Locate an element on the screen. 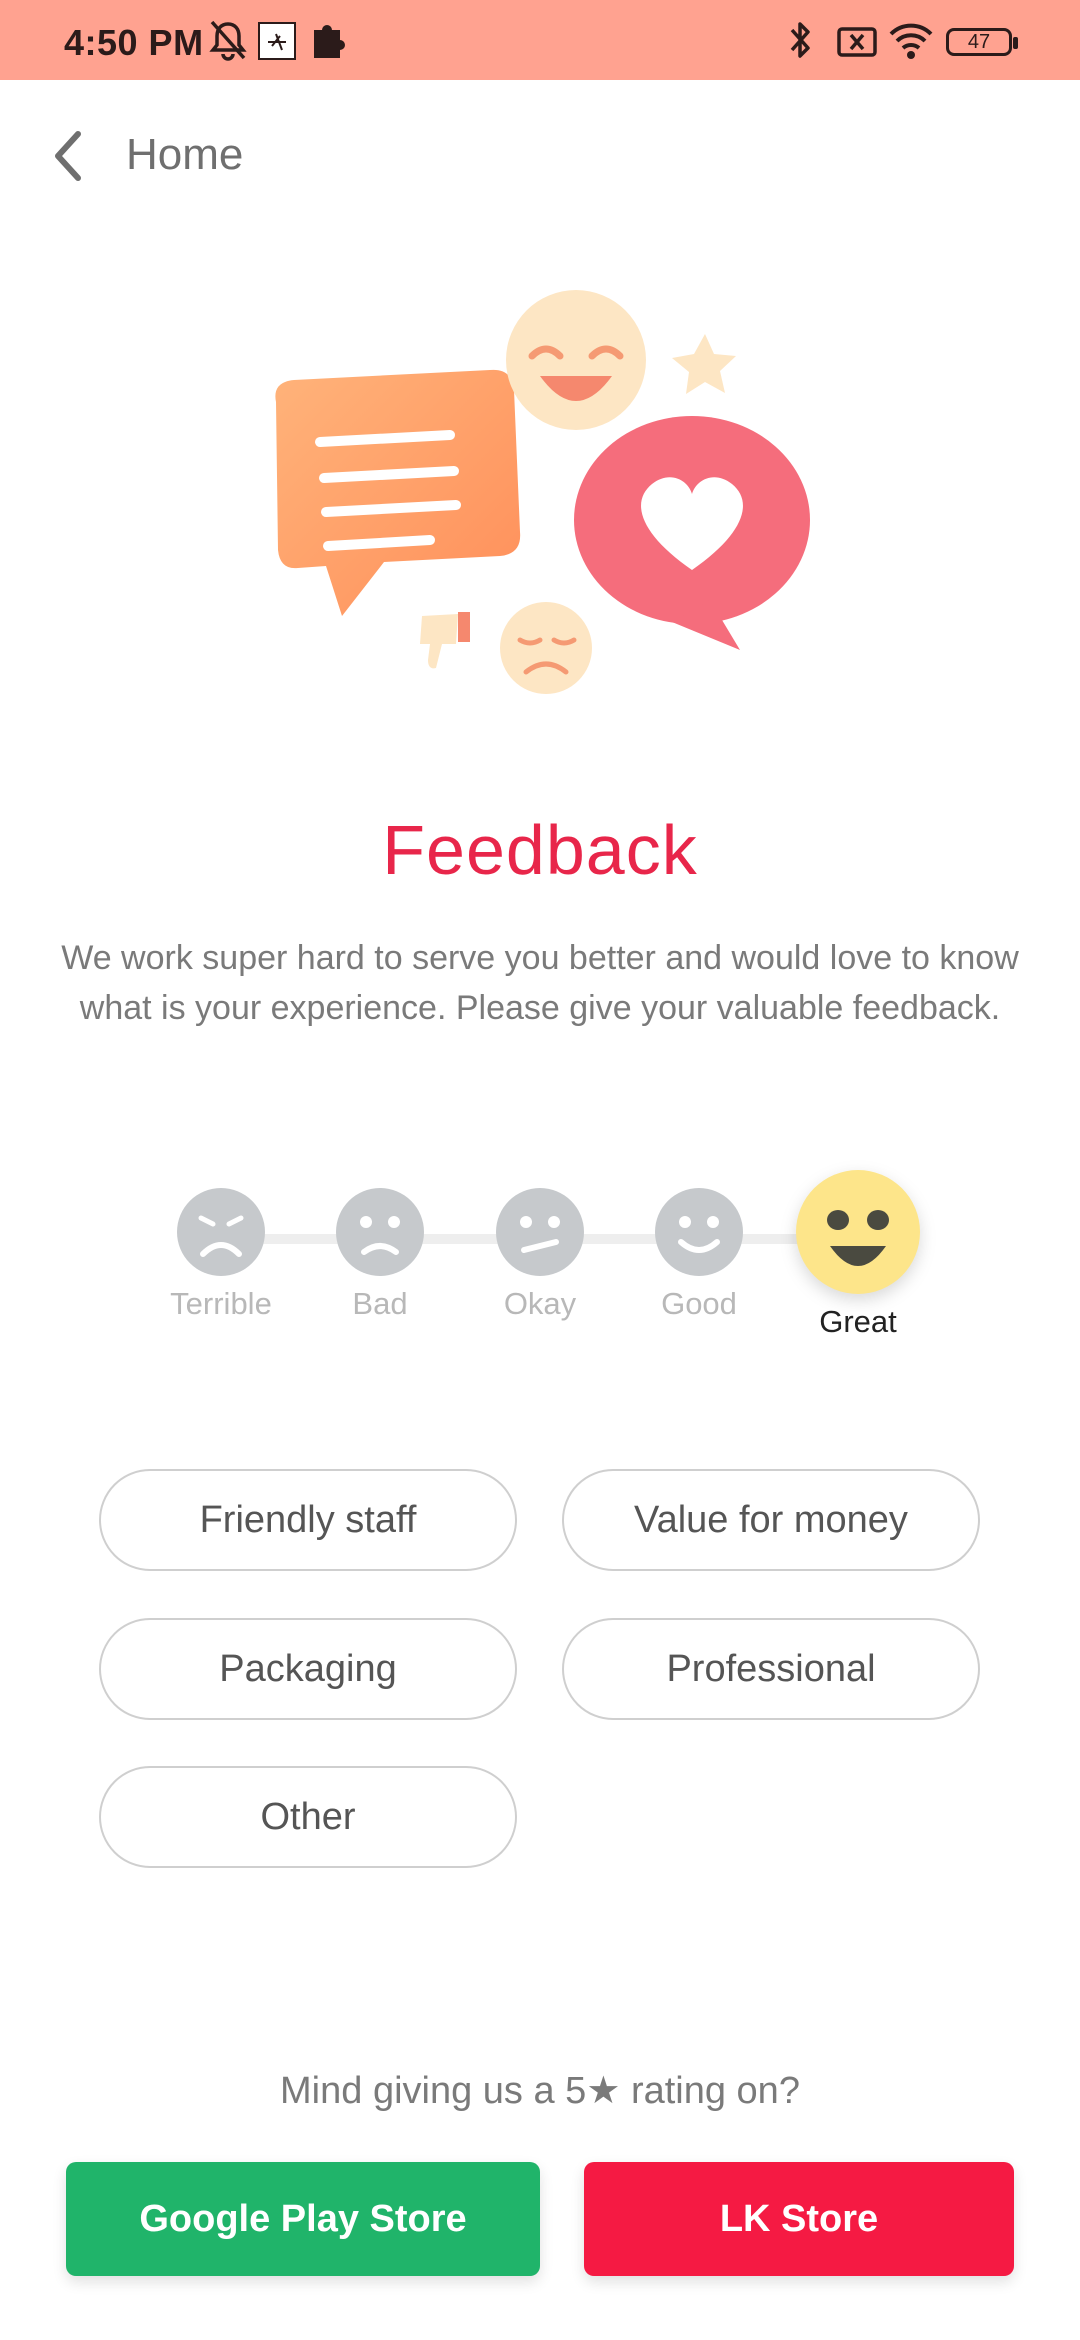  status-bar: 4:50 PM 47 is located at coordinates (540, 40).